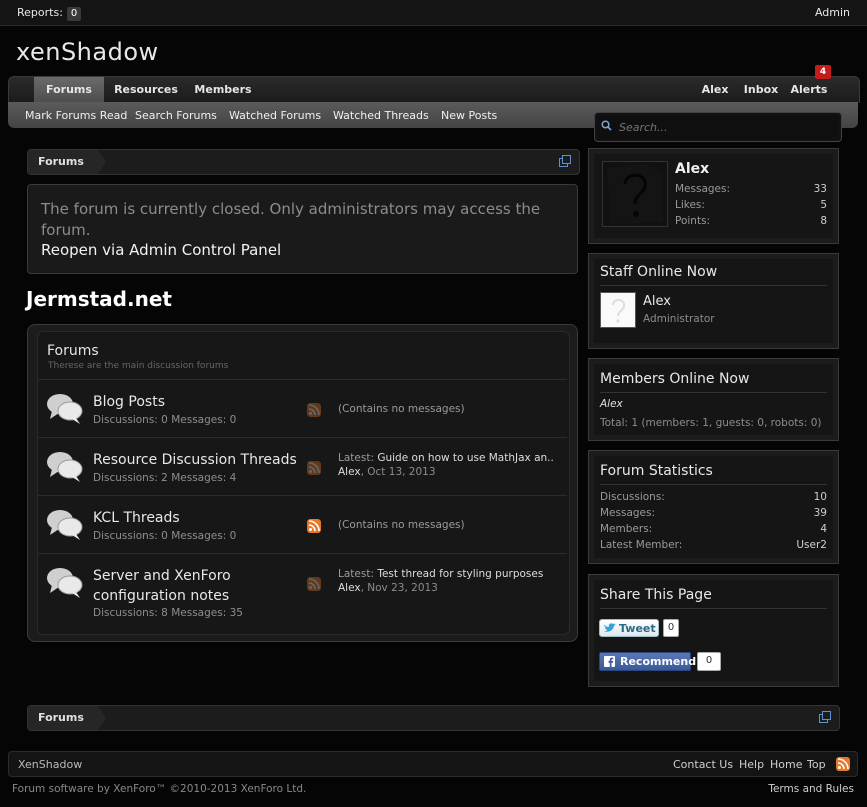 The width and height of the screenshot is (867, 807). What do you see at coordinates (168, 613) in the screenshot?
I see `forum-stats: Discussions: 8 Messages: 35` at bounding box center [168, 613].